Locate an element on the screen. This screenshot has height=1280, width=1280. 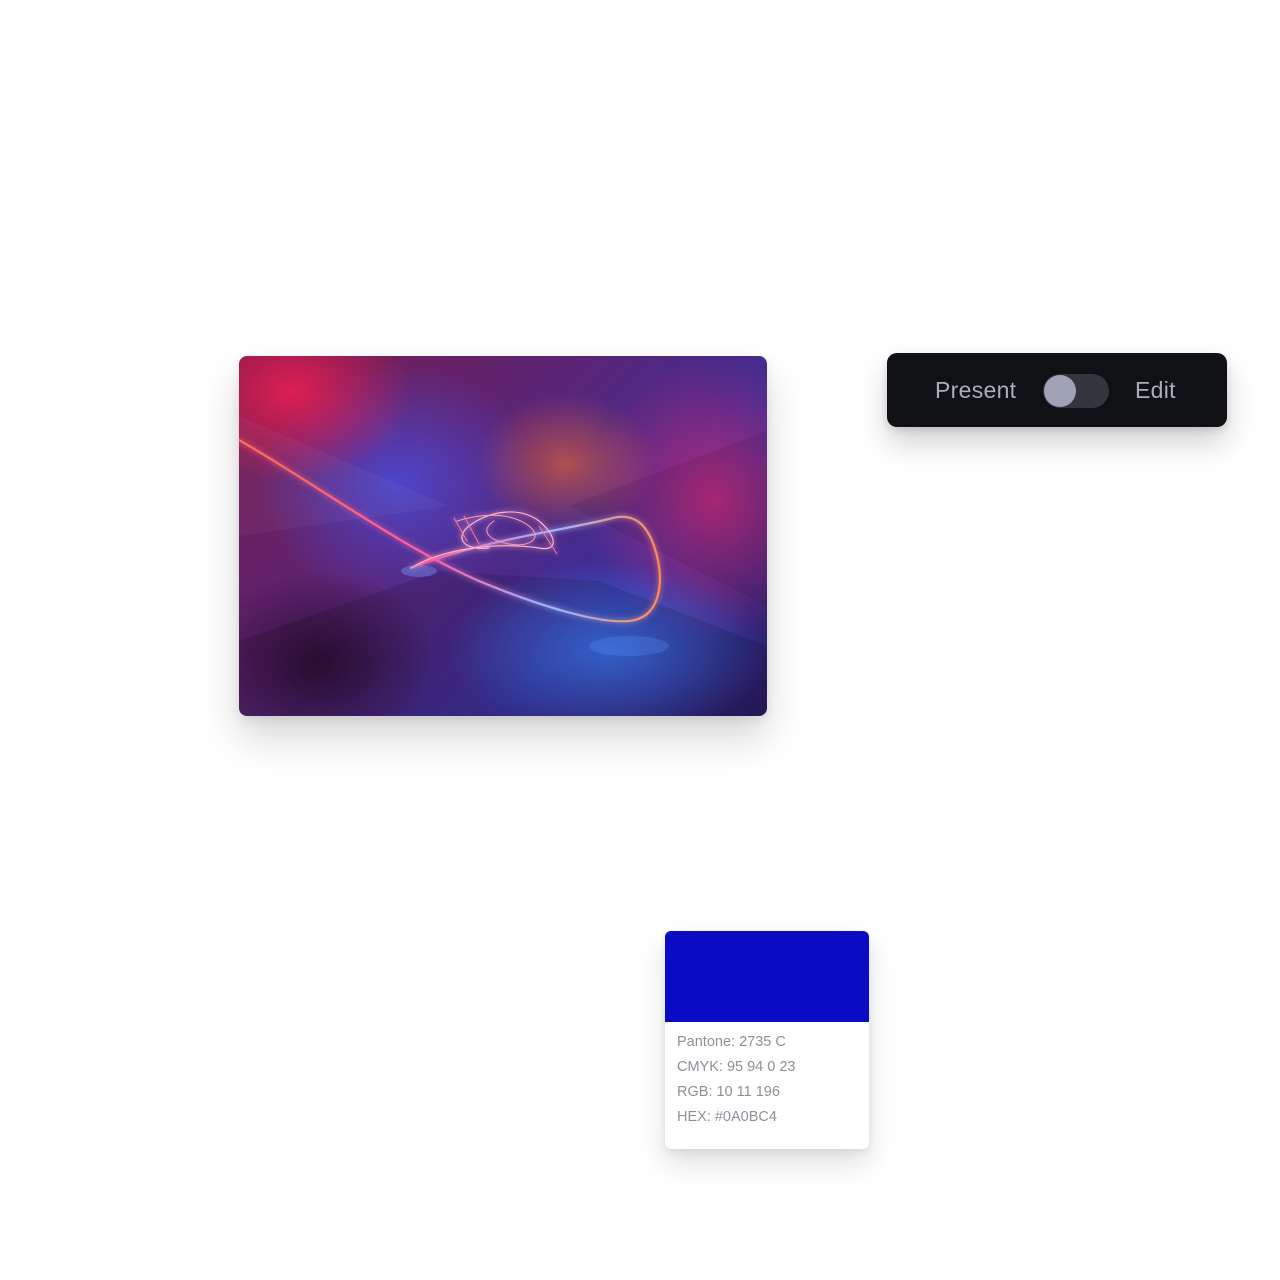
pantone-value: Pantone: 2735 C is located at coordinates (731, 1042).